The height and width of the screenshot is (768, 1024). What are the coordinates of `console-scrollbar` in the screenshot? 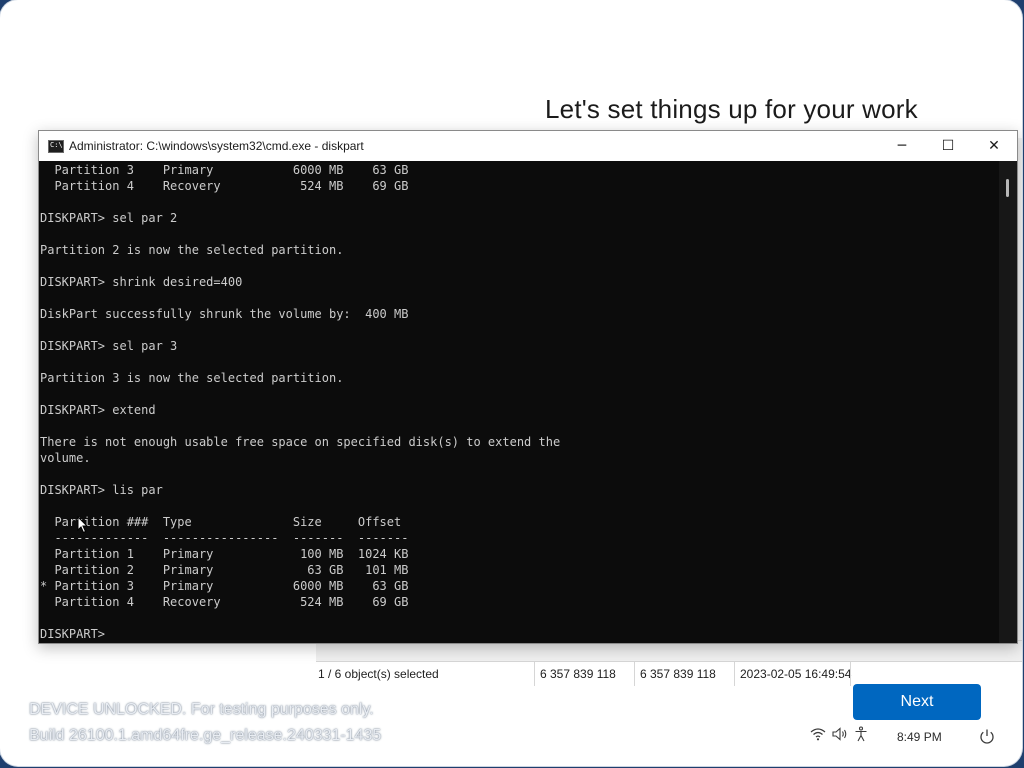 It's located at (1008, 402).